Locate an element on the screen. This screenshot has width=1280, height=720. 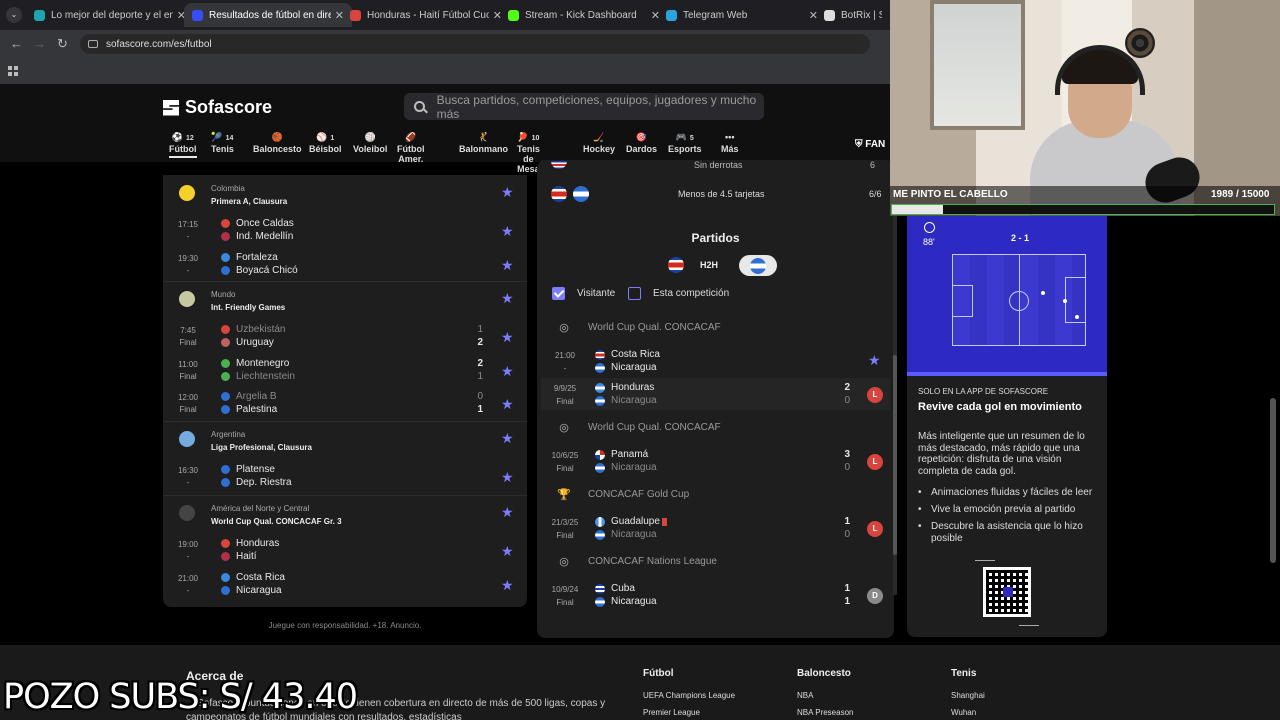
site-info-icon is located at coordinates (93, 44).